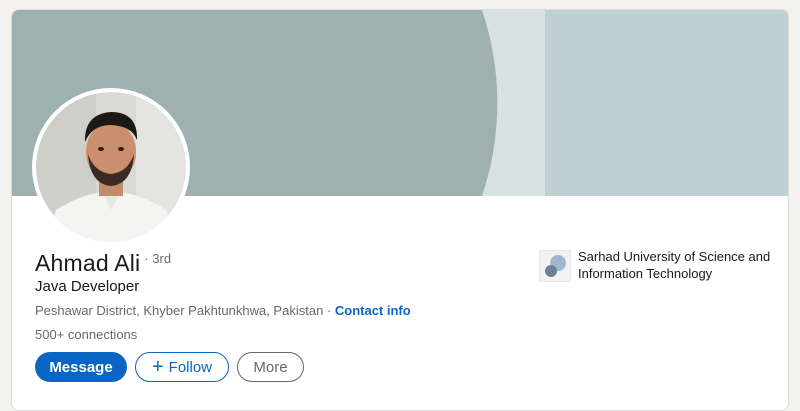 The image size is (800, 411). What do you see at coordinates (81, 367) in the screenshot?
I see `message-button: Message` at bounding box center [81, 367].